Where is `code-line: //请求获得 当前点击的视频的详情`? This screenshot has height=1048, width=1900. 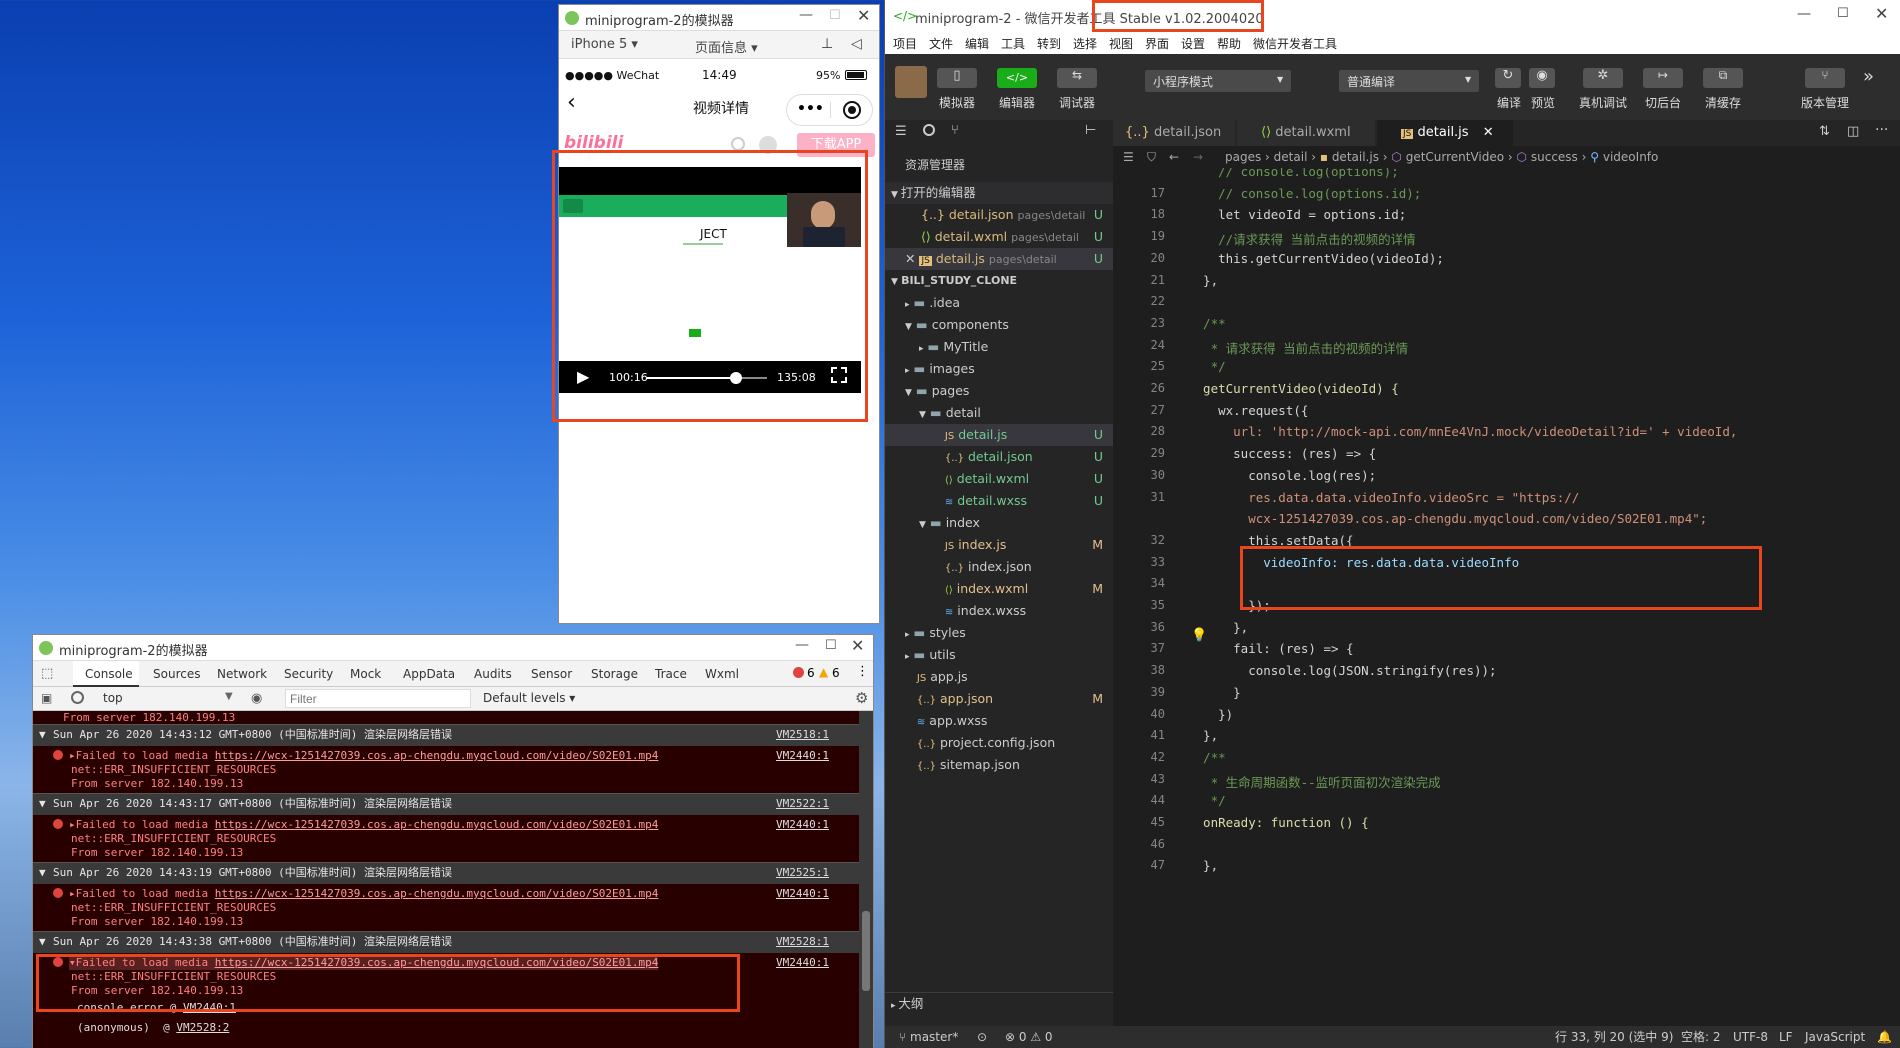
code-line: //请求获得 当前点击的视频的详情 is located at coordinates (1302, 238).